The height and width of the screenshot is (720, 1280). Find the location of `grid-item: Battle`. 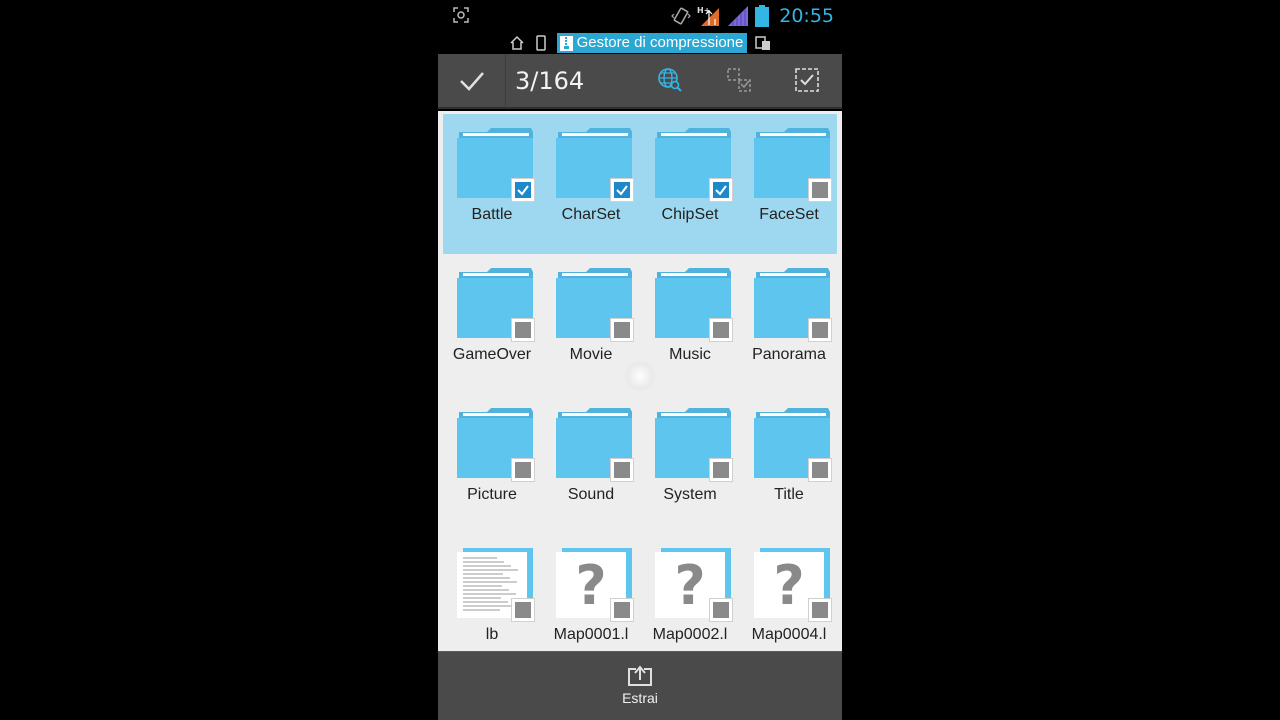

grid-item: Battle is located at coordinates (492, 184).